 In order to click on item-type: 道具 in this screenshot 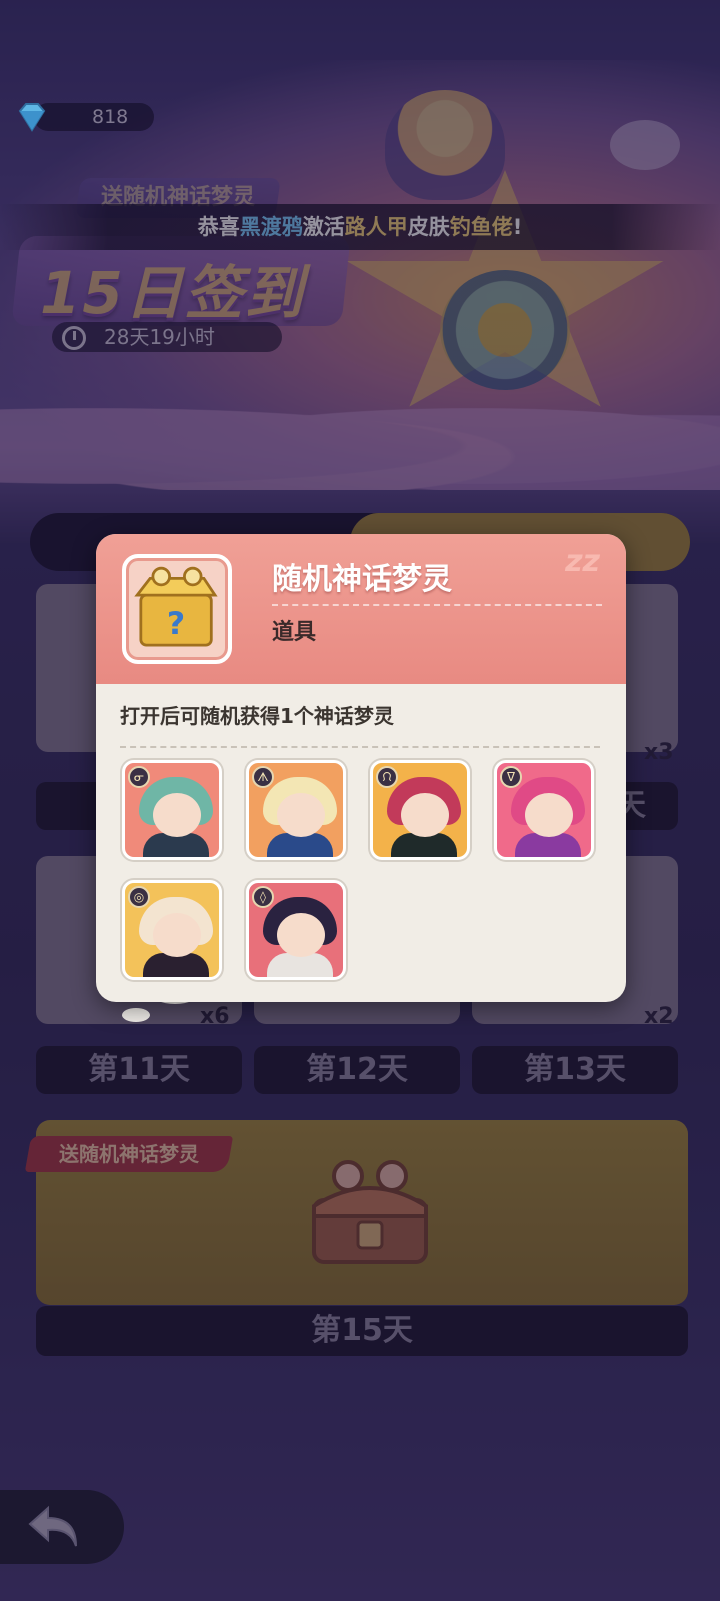, I will do `click(294, 632)`.